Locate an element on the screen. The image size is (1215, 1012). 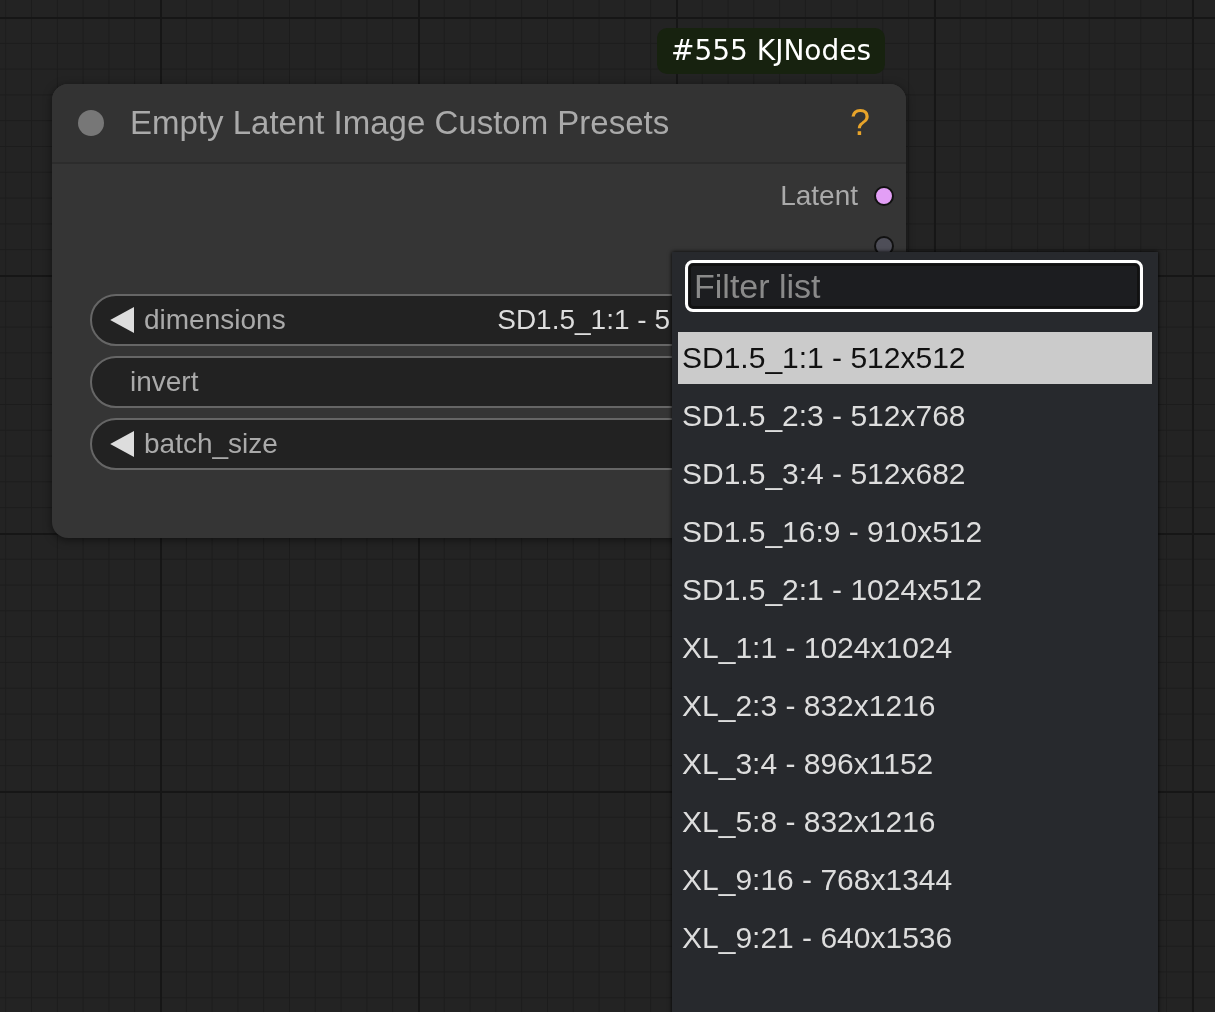
collapse-dot-icon is located at coordinates (91, 123).